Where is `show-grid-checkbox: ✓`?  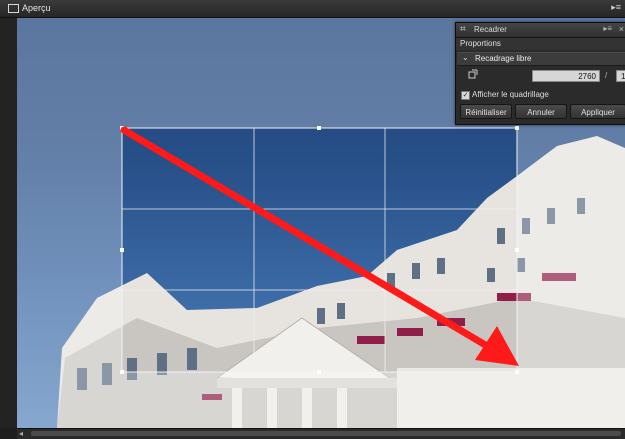
show-grid-checkbox: ✓ is located at coordinates (465, 95).